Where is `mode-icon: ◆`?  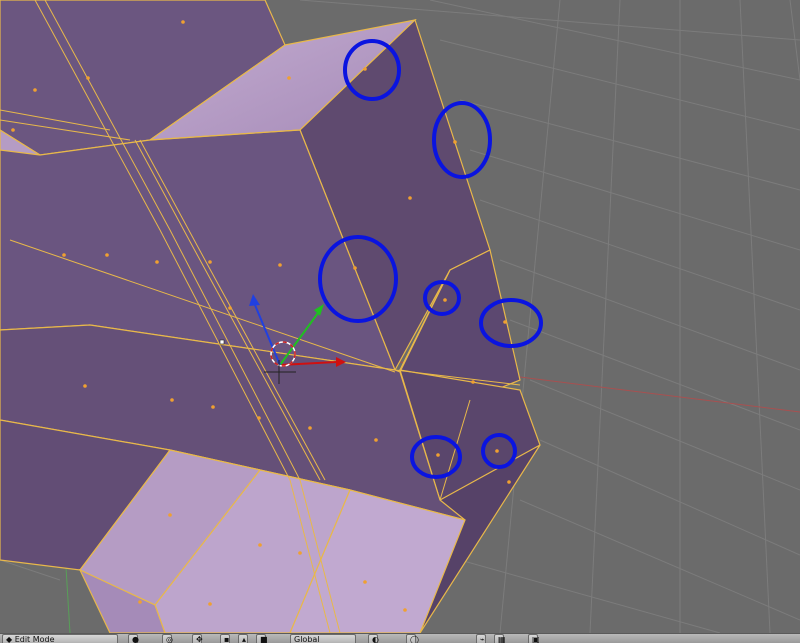
mode-icon: ◆ is located at coordinates (9, 639).